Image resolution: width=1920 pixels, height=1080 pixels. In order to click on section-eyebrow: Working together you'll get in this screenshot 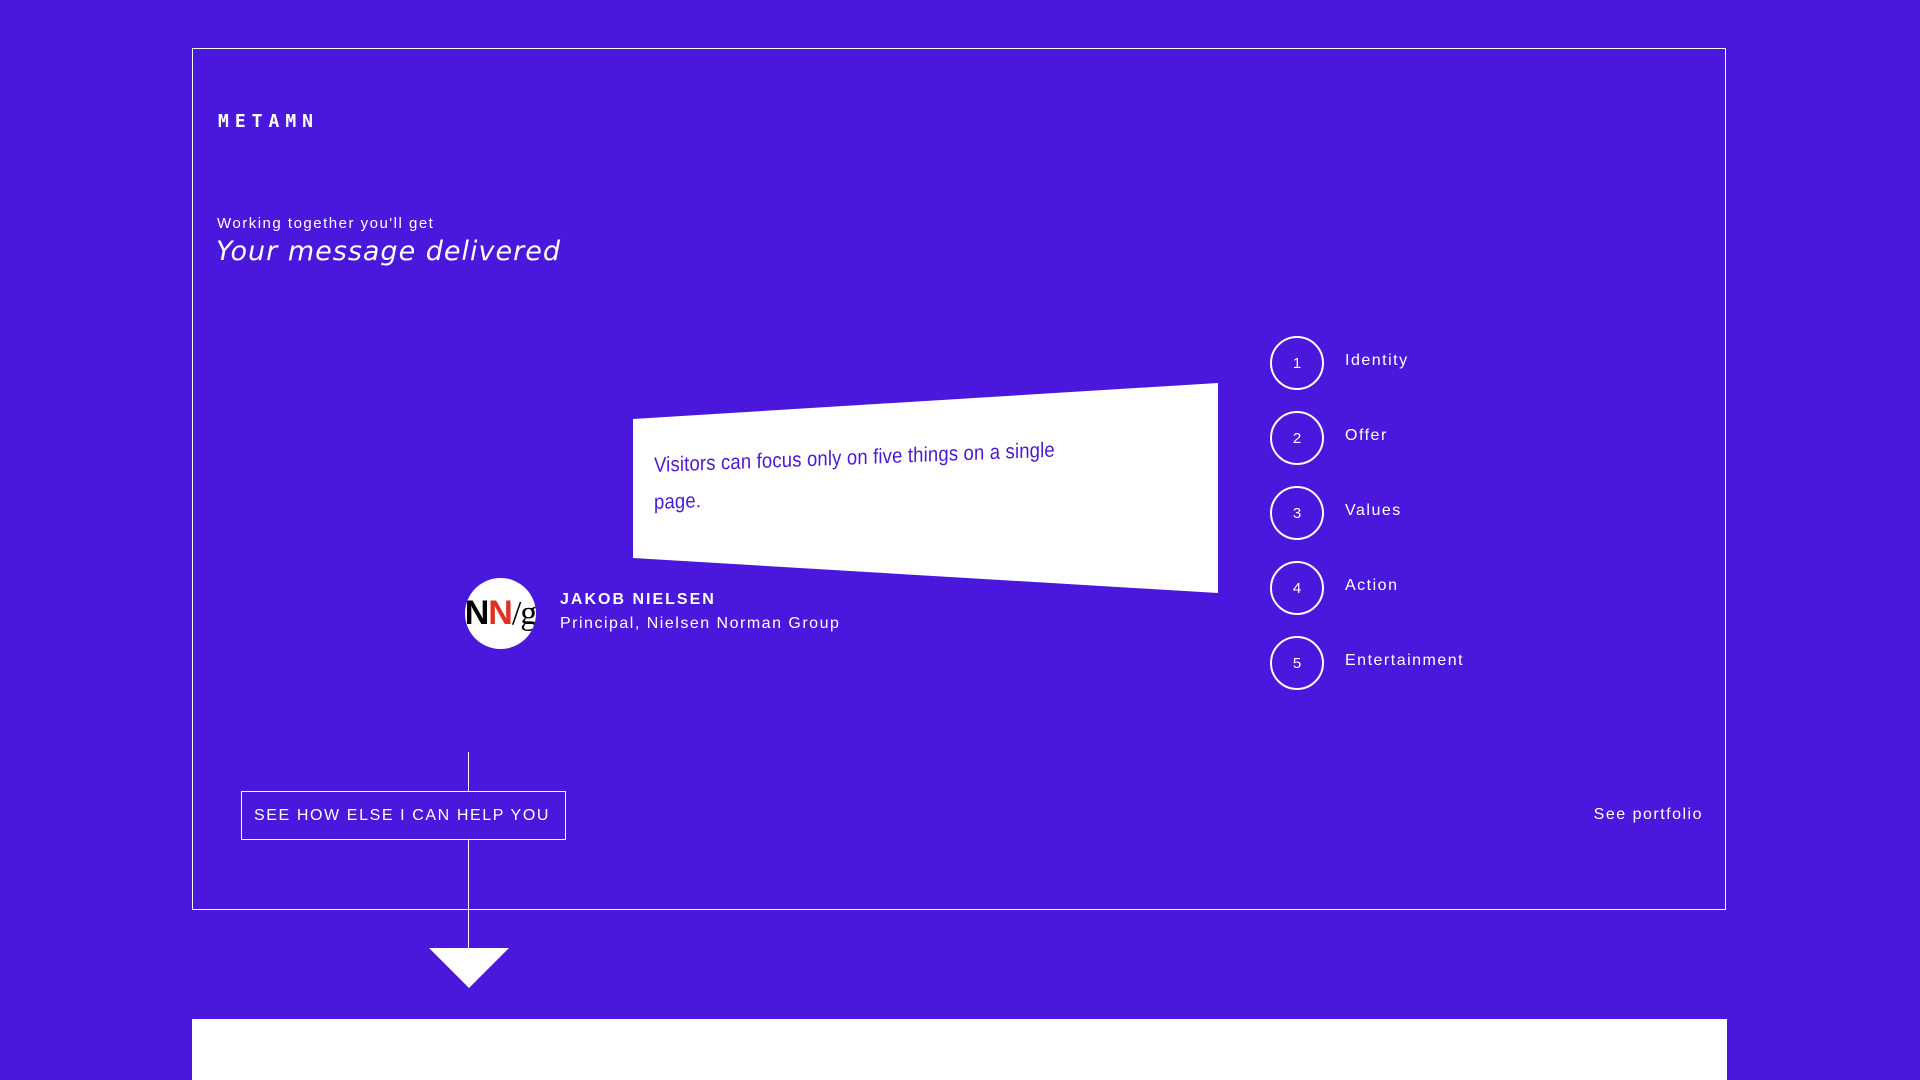, I will do `click(326, 223)`.